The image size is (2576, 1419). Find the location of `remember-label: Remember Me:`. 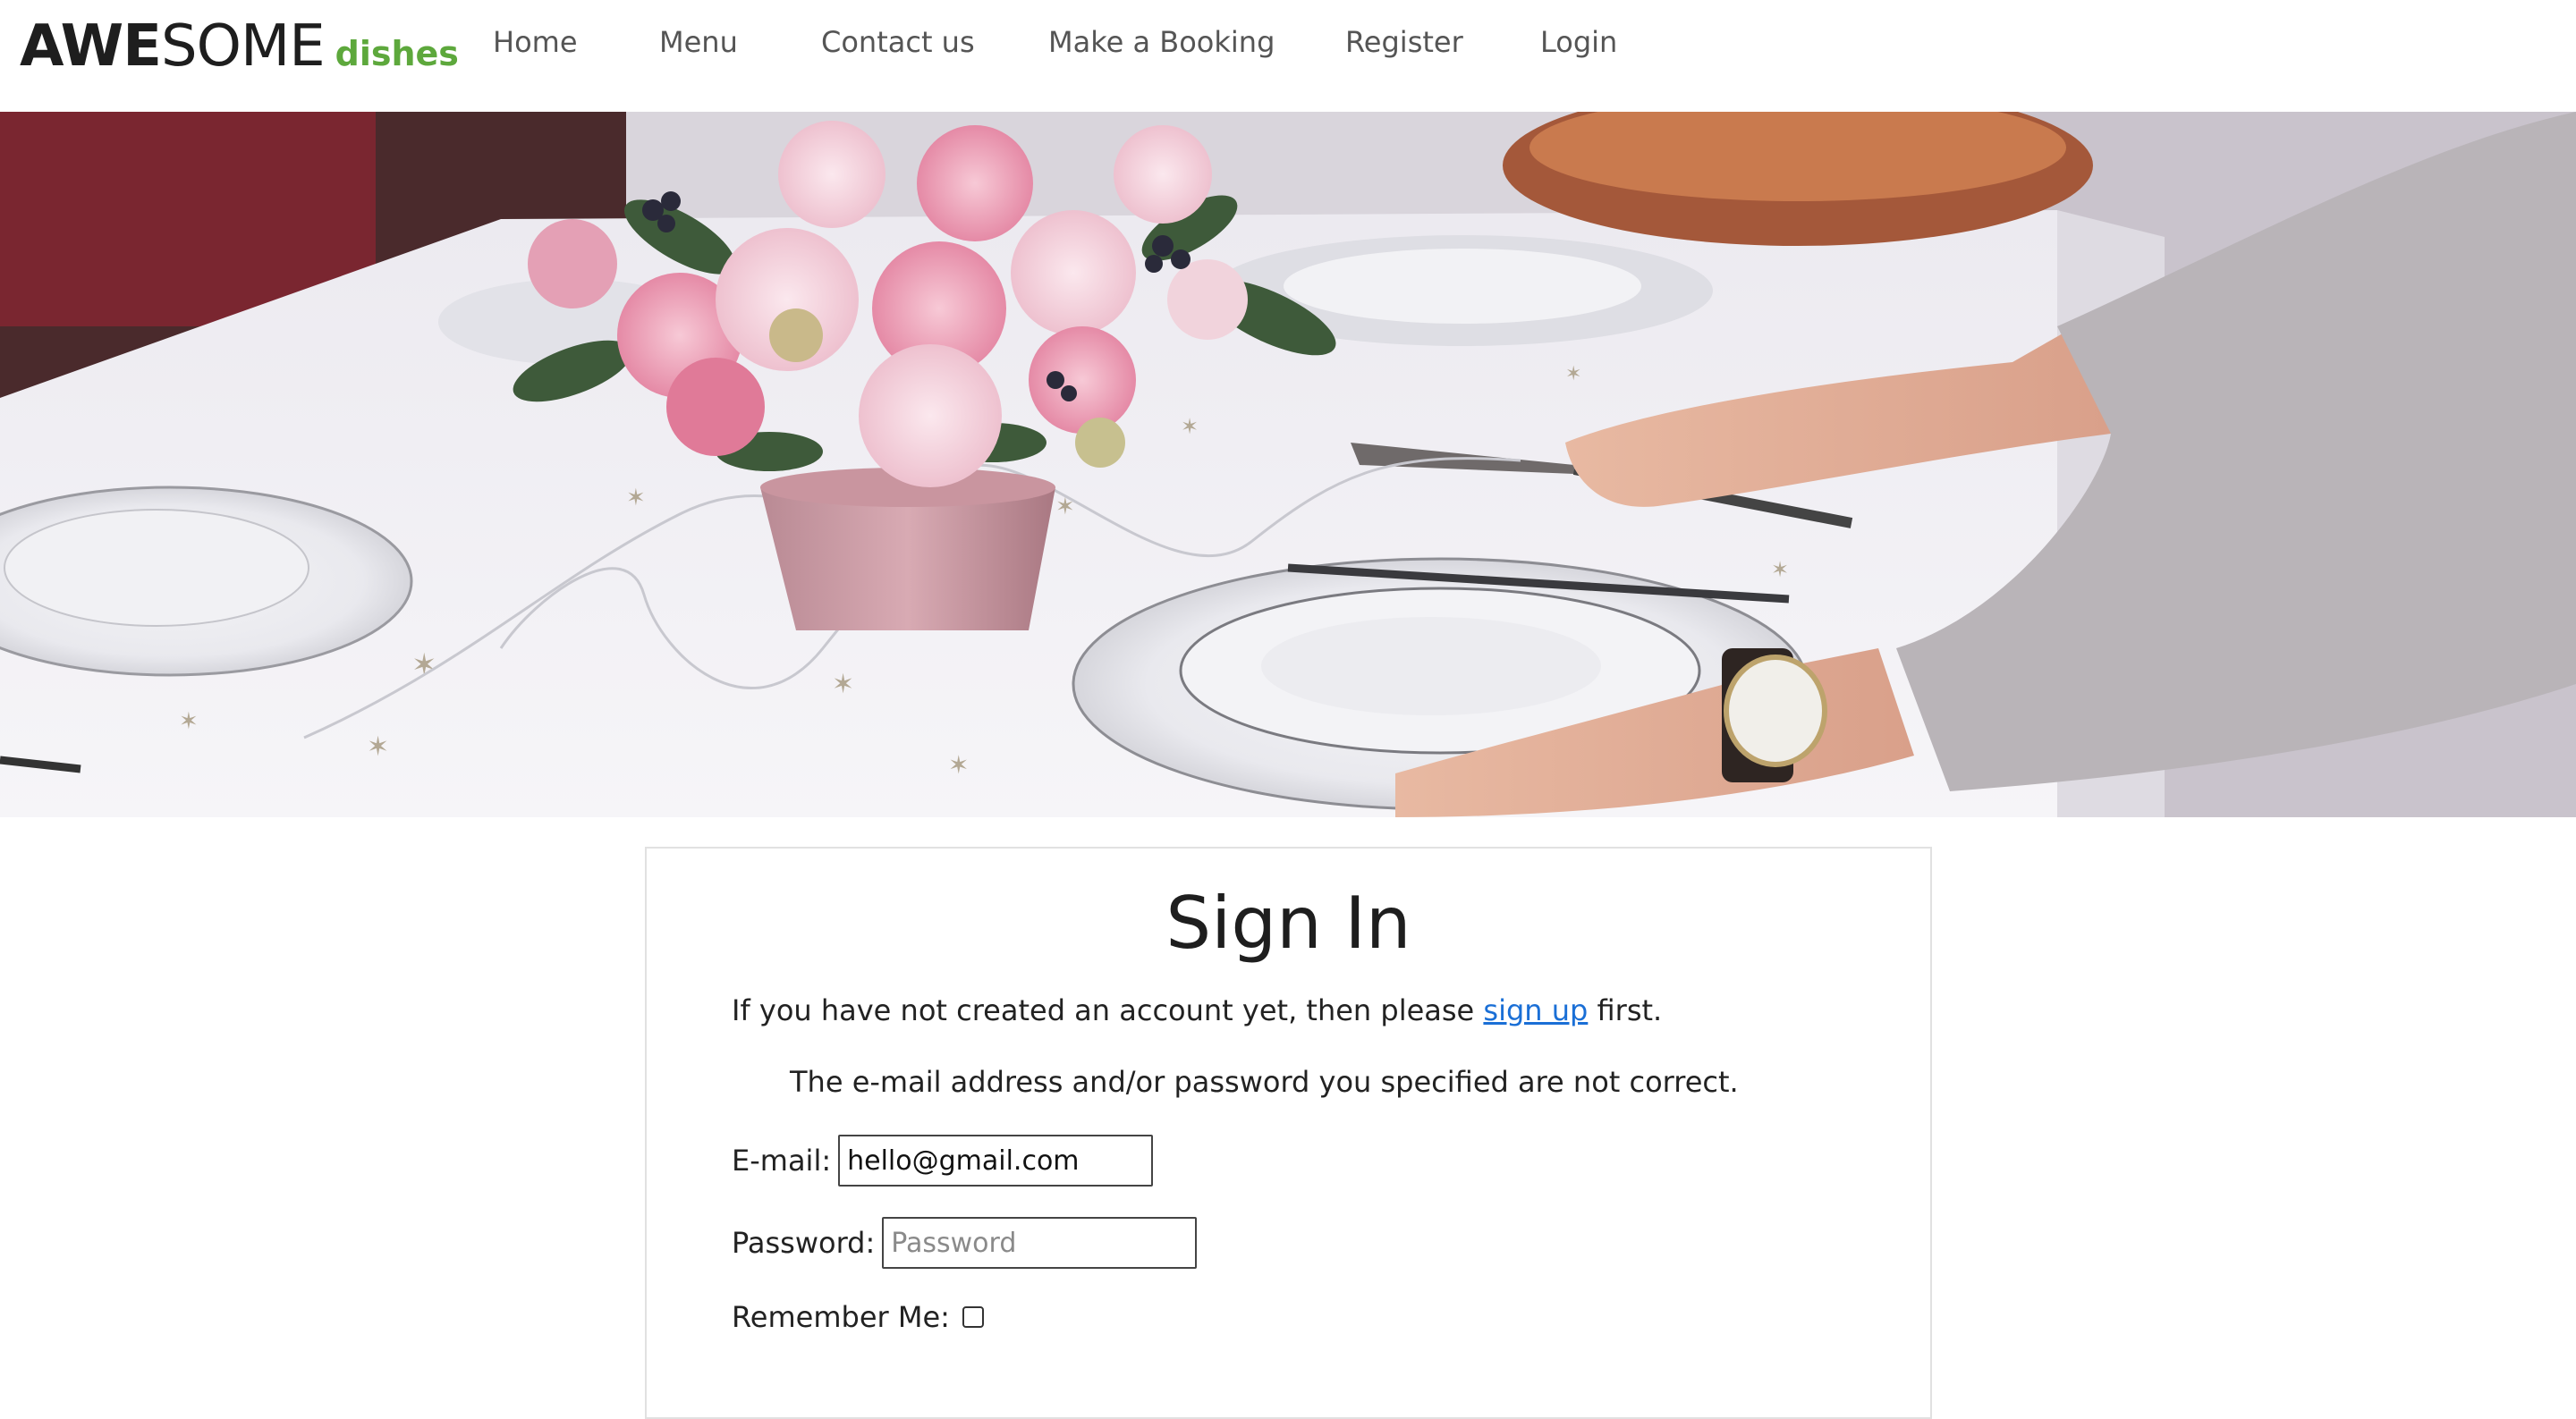

remember-label: Remember Me: is located at coordinates (841, 1317).